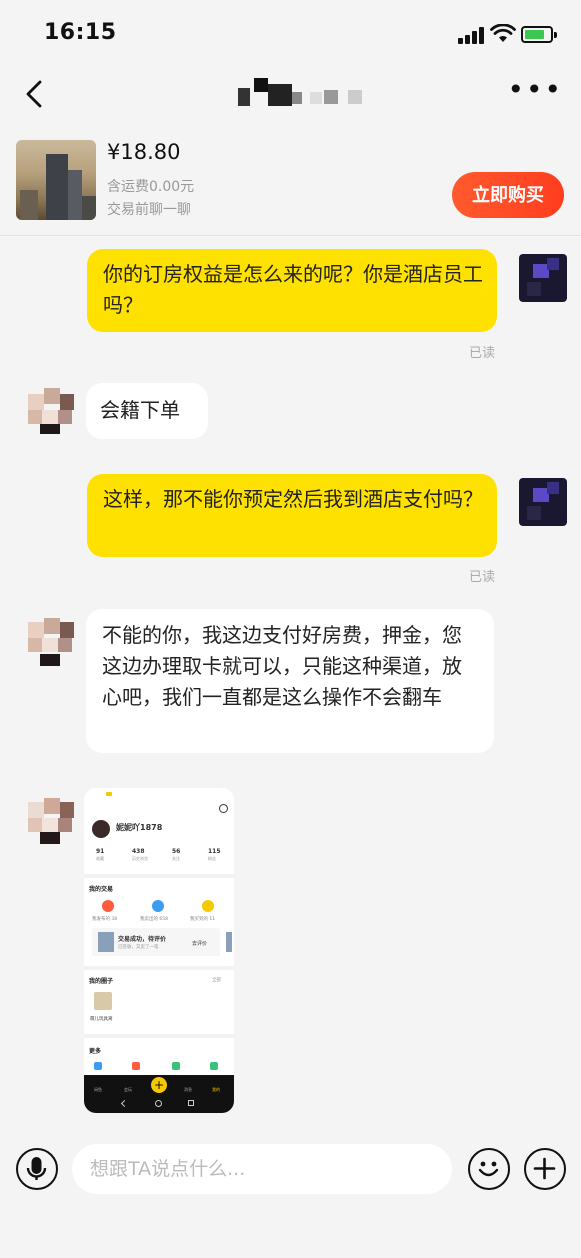 The width and height of the screenshot is (581, 1258). I want to click on section-title: 我的交易, so click(101, 889).